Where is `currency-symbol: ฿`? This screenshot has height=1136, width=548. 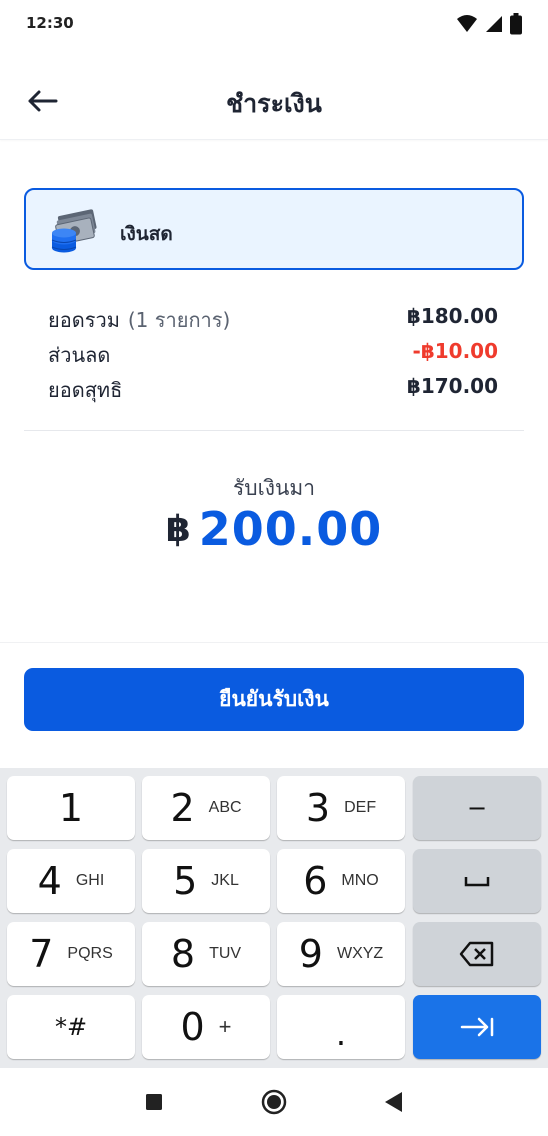 currency-symbol: ฿ is located at coordinates (178, 529).